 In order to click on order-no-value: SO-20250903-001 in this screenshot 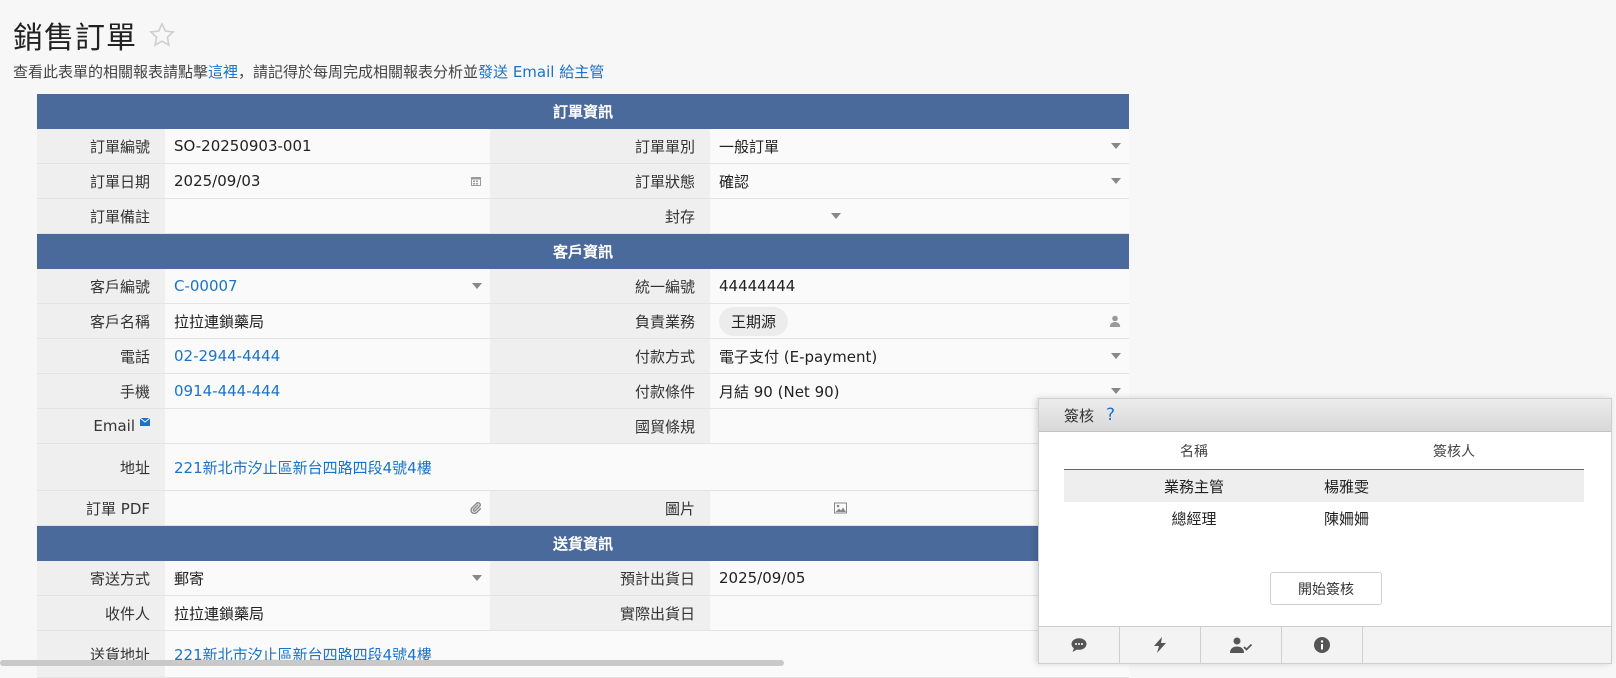, I will do `click(243, 146)`.